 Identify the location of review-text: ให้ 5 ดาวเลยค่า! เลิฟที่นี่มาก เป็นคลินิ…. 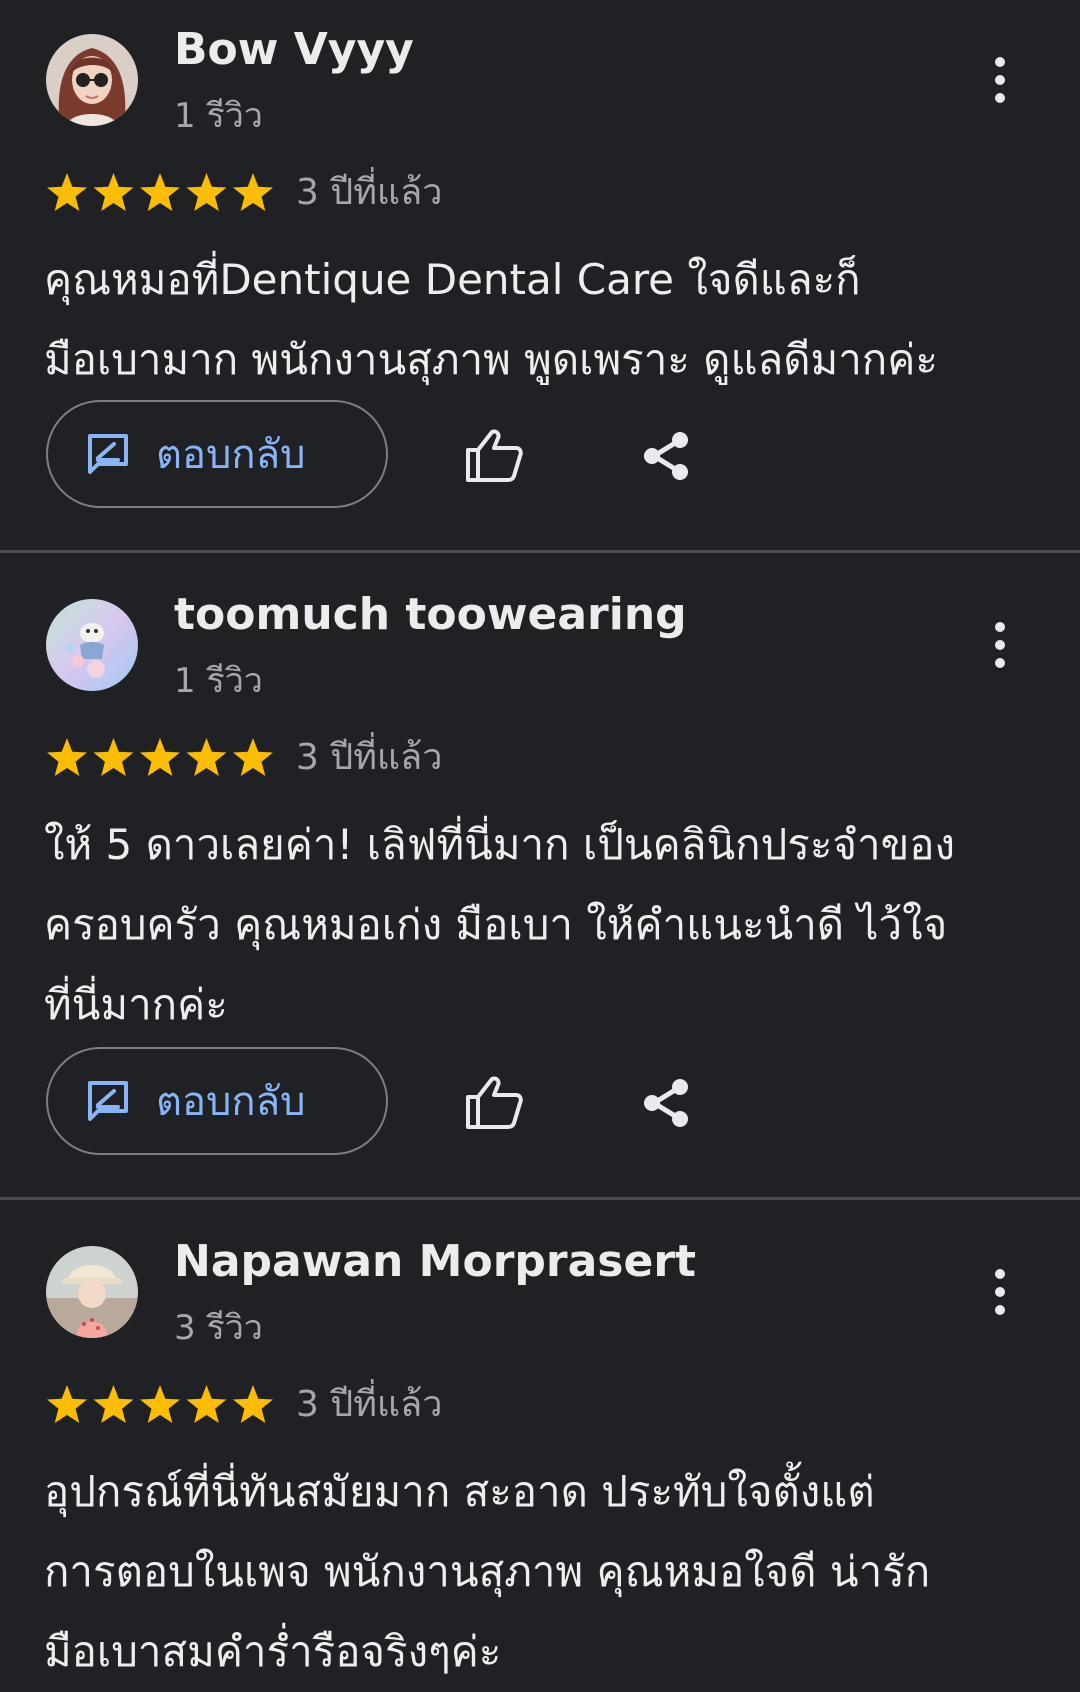
(549, 925).